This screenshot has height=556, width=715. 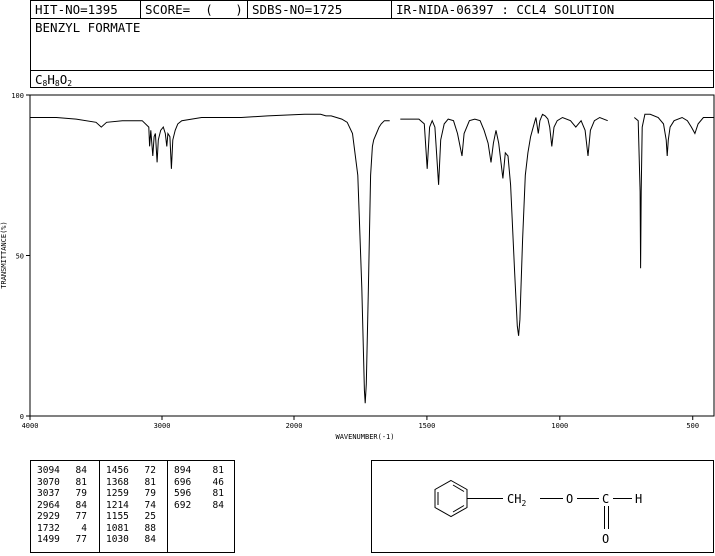 I want to click on x-tick-label: 1500, so click(x=426, y=426).